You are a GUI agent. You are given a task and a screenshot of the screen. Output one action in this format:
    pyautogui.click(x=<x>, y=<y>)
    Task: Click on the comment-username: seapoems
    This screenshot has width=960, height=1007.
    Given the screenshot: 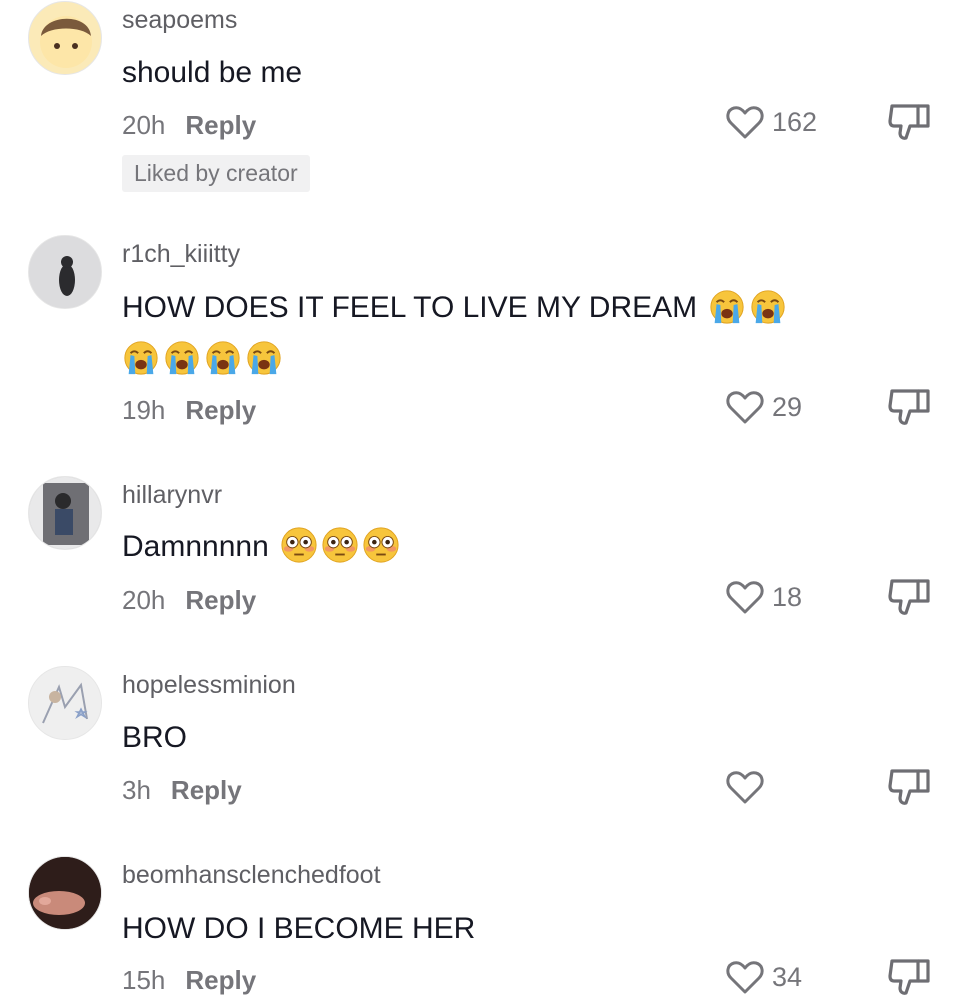 What is the action you would take?
    pyautogui.click(x=179, y=20)
    